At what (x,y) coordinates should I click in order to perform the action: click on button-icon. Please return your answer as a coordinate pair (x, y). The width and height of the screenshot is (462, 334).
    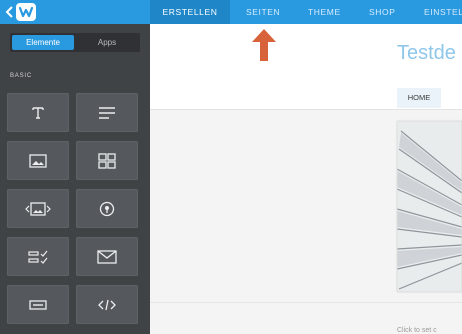
    Looking at the image, I should click on (38, 304).